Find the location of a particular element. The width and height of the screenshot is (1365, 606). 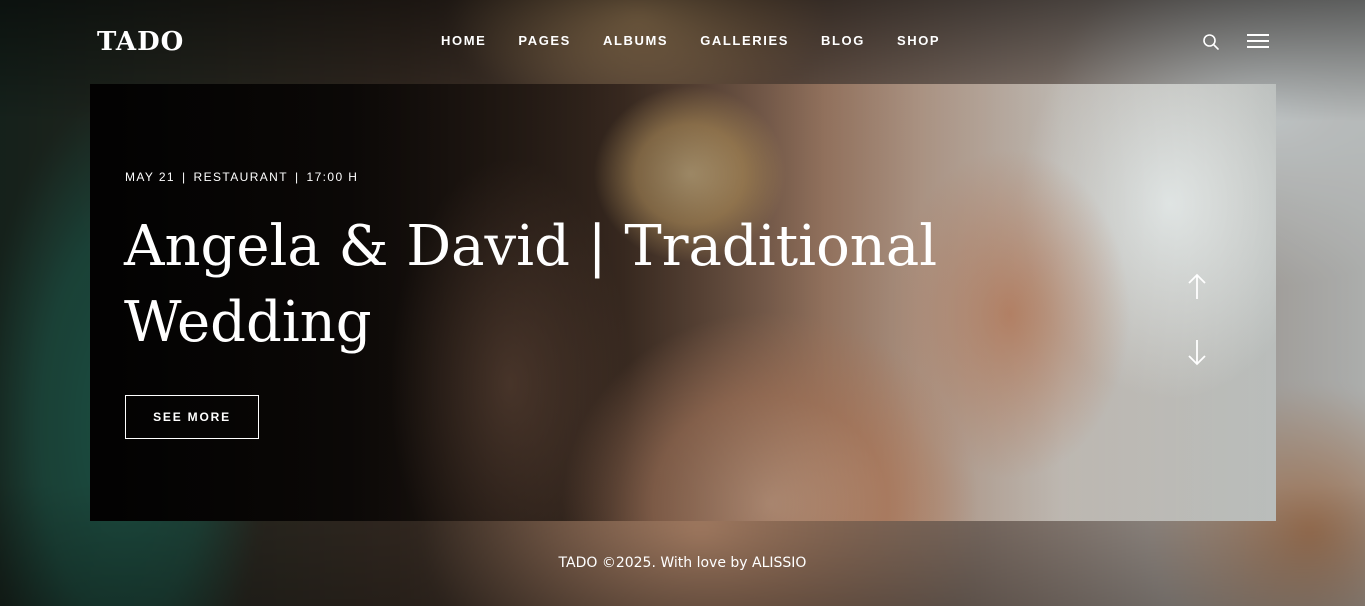

see-more-button: SEE MORE is located at coordinates (192, 417).